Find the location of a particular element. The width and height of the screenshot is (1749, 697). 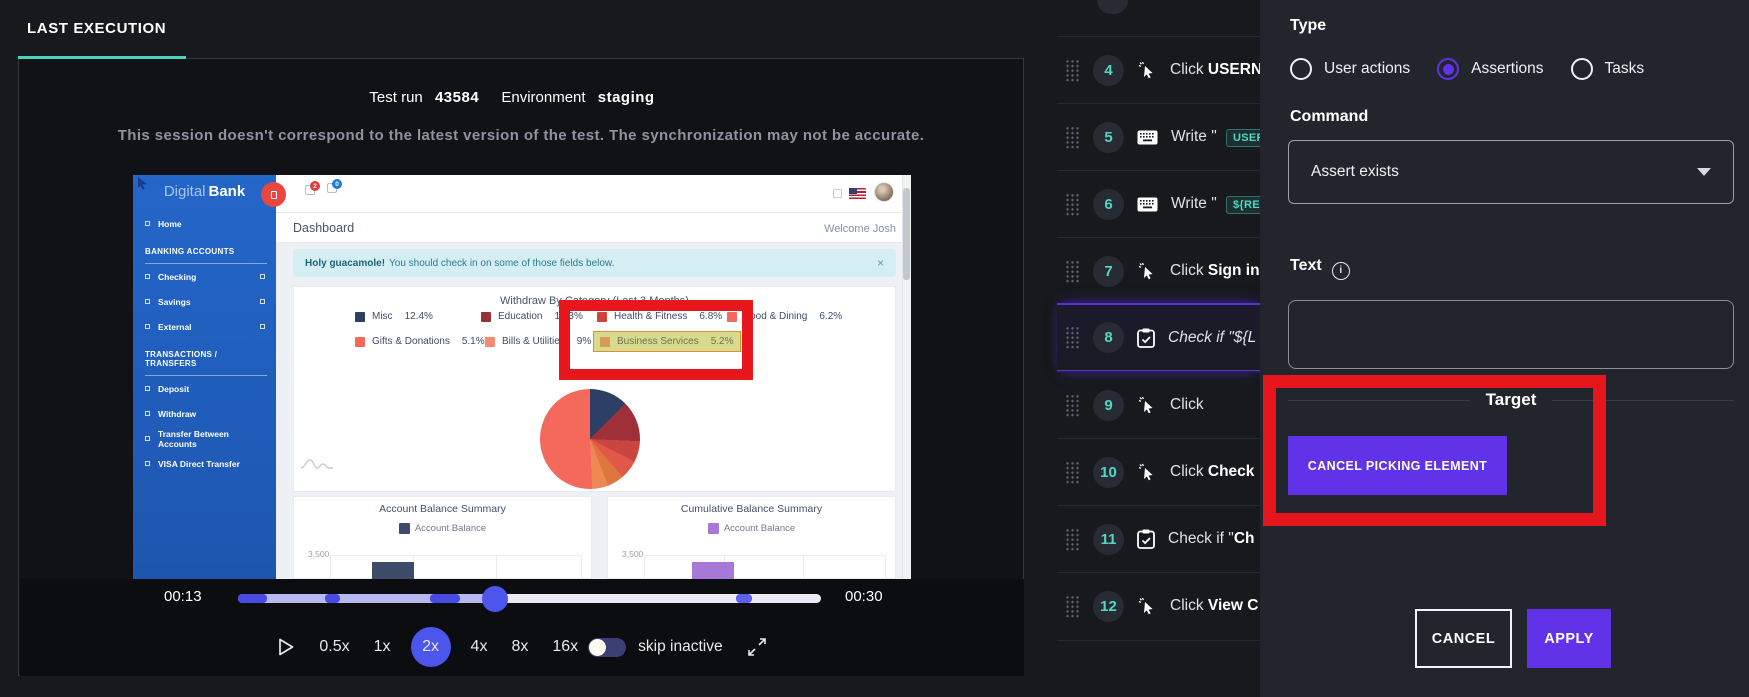

bank-logo: Digital Bank is located at coordinates (204, 191).